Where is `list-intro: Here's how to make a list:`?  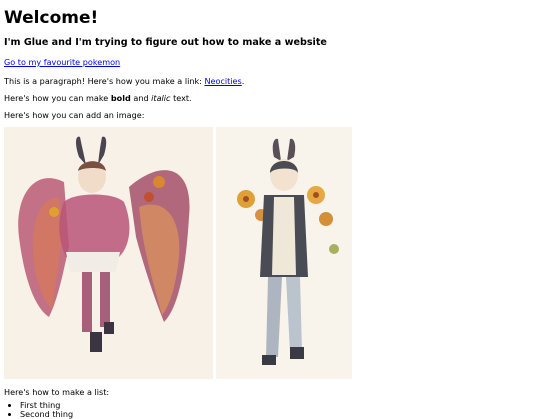 list-intro: Here's how to make a list: is located at coordinates (57, 392).